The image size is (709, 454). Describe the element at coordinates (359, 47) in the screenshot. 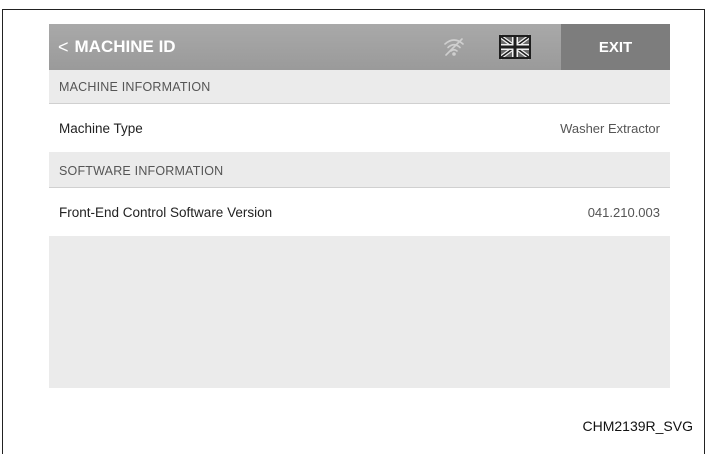

I see `header-bar: < MACHINE ID EXIT` at that location.